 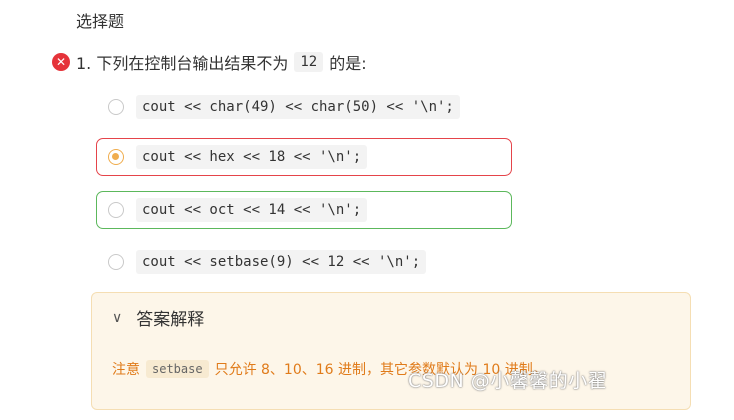 I want to click on question-row: ✕ 1. 下列在控制台输出结果不为 12 的是:, so click(x=209, y=62).